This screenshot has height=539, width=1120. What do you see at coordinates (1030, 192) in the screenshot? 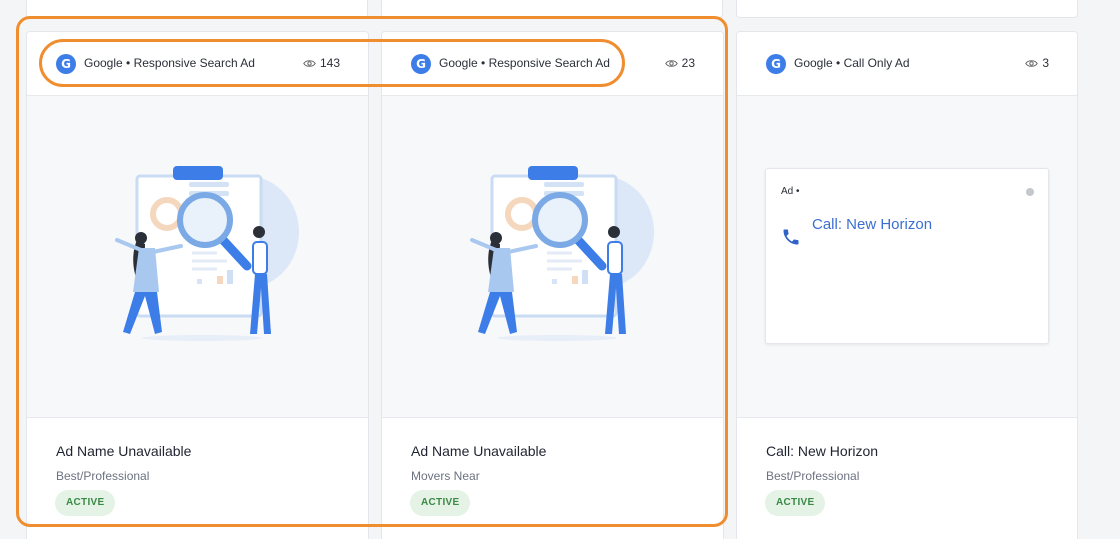
I see `info-dot-icon` at bounding box center [1030, 192].